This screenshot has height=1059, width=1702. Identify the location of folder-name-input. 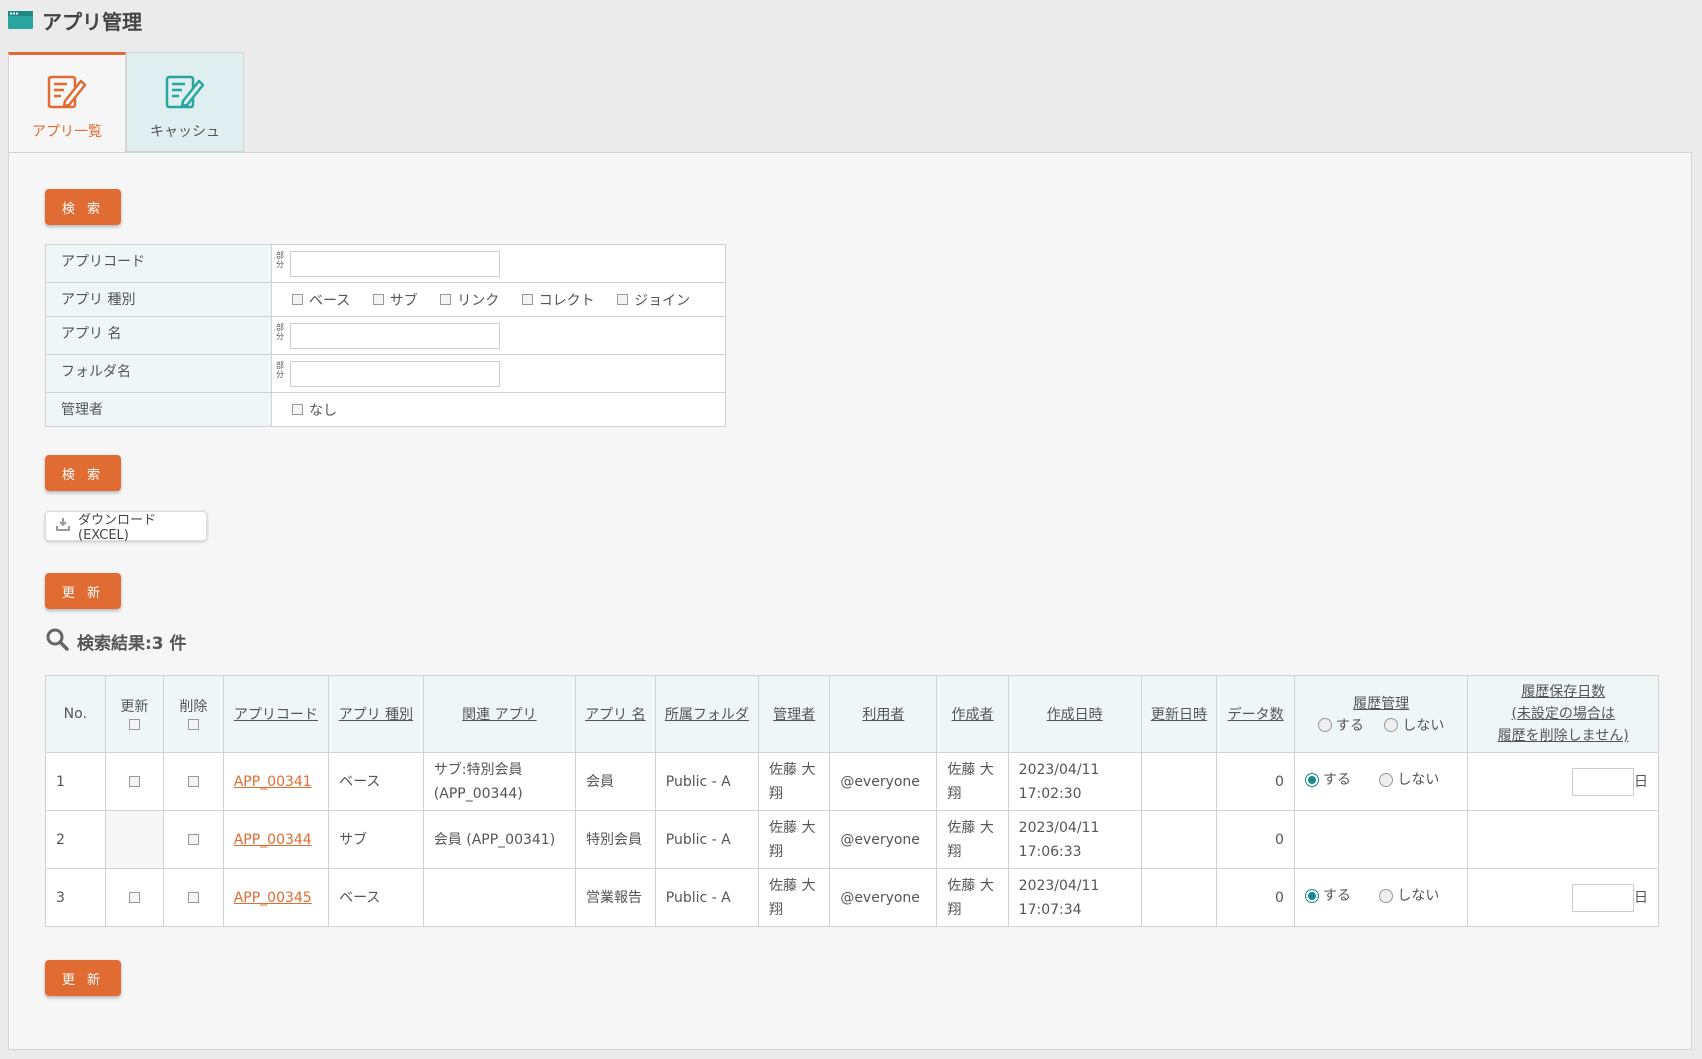
(395, 373).